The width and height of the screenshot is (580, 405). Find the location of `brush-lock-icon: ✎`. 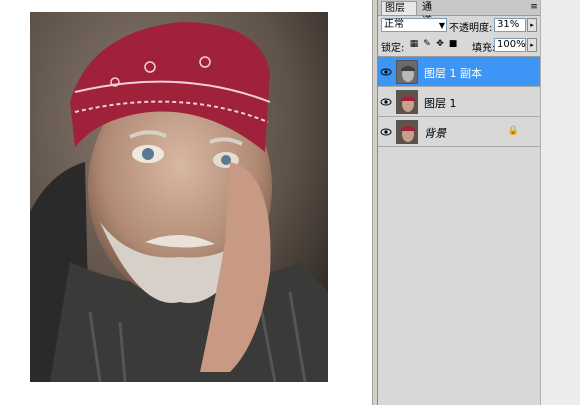

brush-lock-icon: ✎ is located at coordinates (427, 44).